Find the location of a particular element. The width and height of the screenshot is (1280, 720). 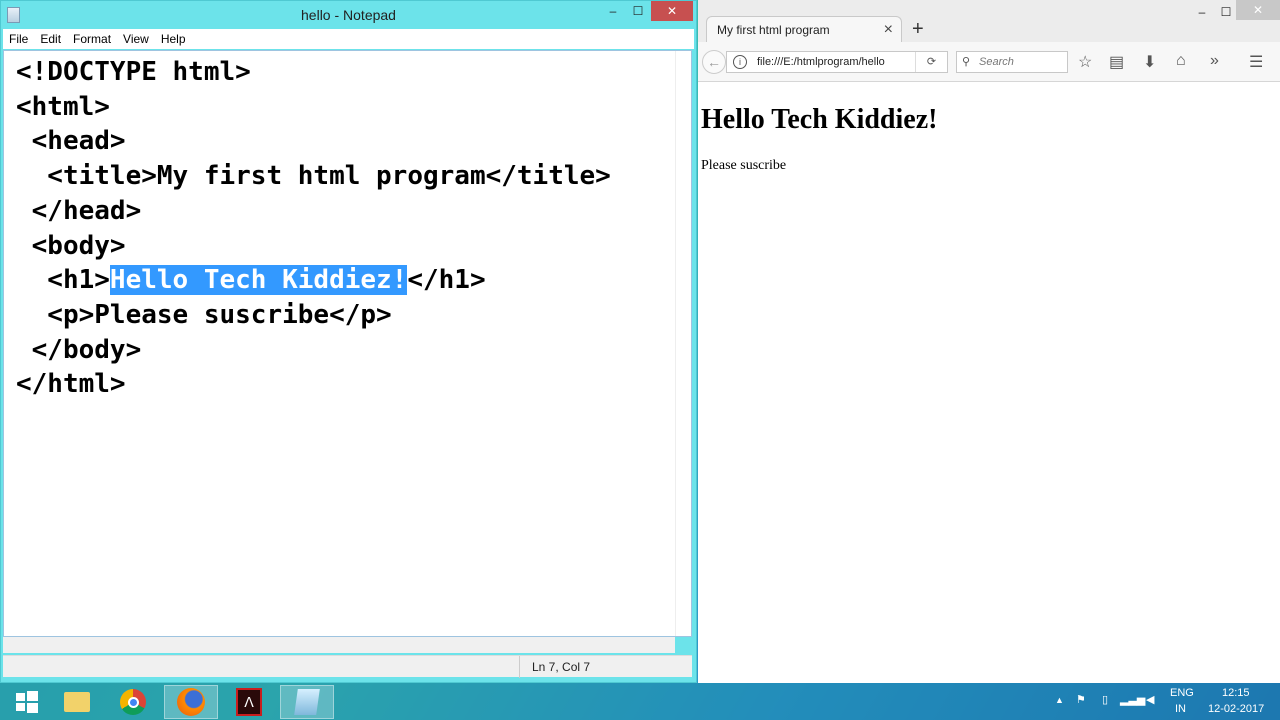

close-button: ✕ is located at coordinates (672, 11).